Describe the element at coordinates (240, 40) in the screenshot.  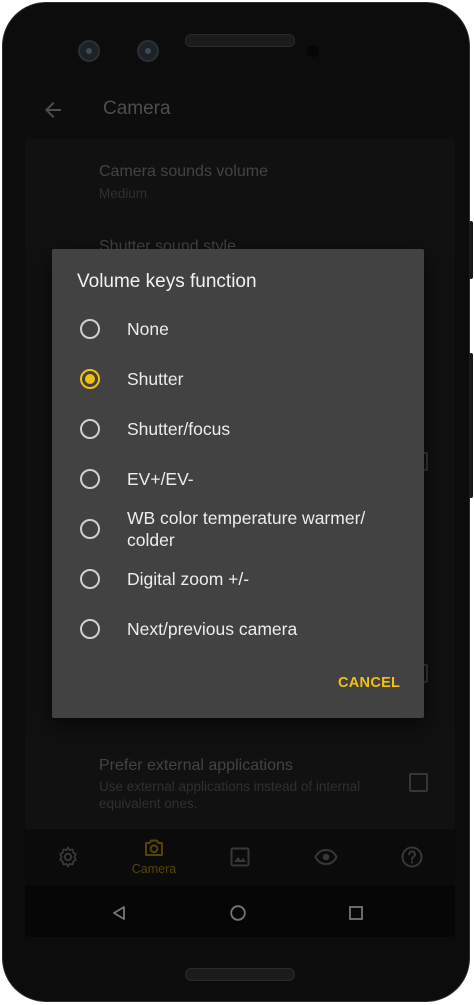
I see `earpiece-speaker` at that location.